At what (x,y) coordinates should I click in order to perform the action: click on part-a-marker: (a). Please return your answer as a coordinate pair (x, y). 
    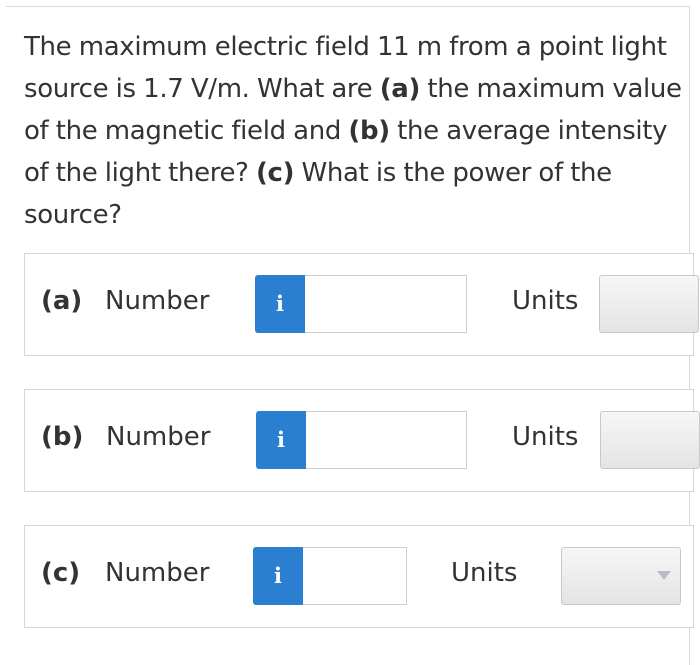
    Looking at the image, I should click on (400, 89).